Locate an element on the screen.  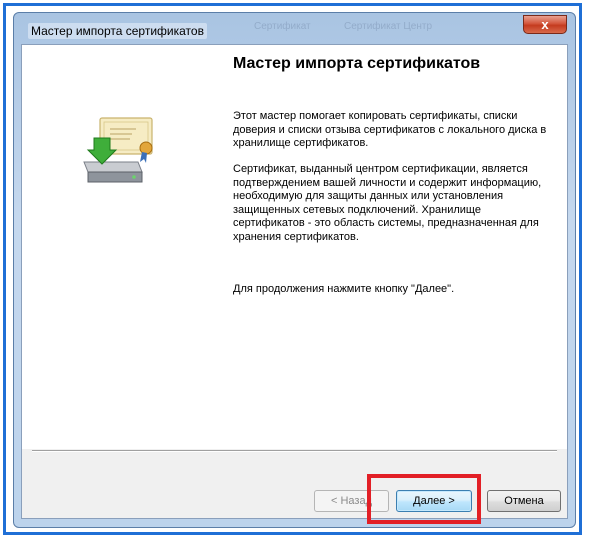
certificate-install-icon is located at coordinates (118, 150).